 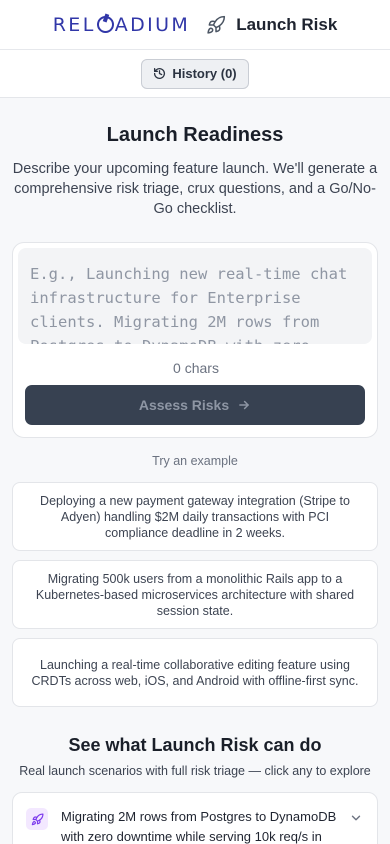 I want to click on logo-text-end: ADIUM, so click(x=152, y=24).